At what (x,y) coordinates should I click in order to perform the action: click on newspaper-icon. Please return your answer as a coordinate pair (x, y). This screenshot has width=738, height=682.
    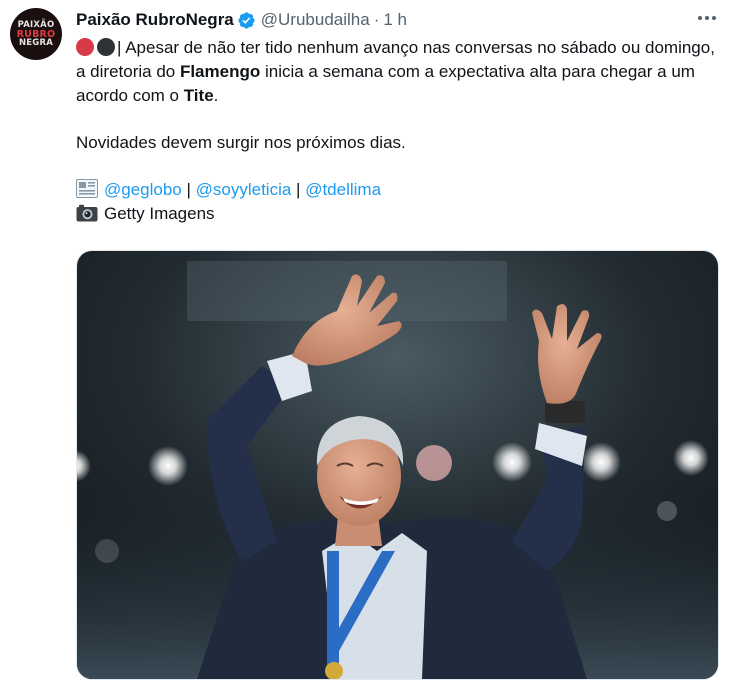
    Looking at the image, I should click on (87, 188).